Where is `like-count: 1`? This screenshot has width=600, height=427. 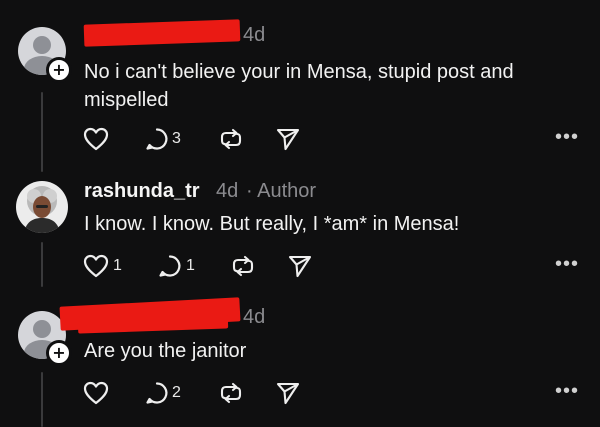
like-count: 1 is located at coordinates (117, 265).